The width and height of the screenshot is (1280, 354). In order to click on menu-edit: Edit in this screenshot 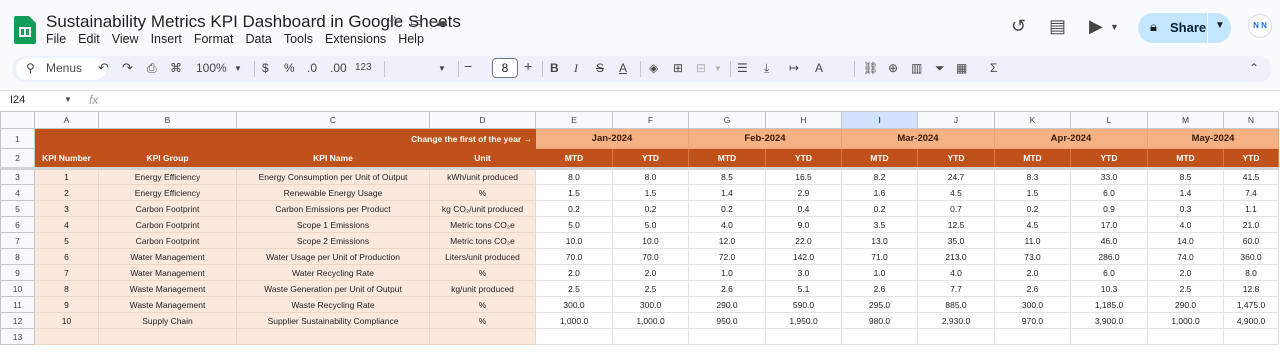, I will do `click(89, 39)`.